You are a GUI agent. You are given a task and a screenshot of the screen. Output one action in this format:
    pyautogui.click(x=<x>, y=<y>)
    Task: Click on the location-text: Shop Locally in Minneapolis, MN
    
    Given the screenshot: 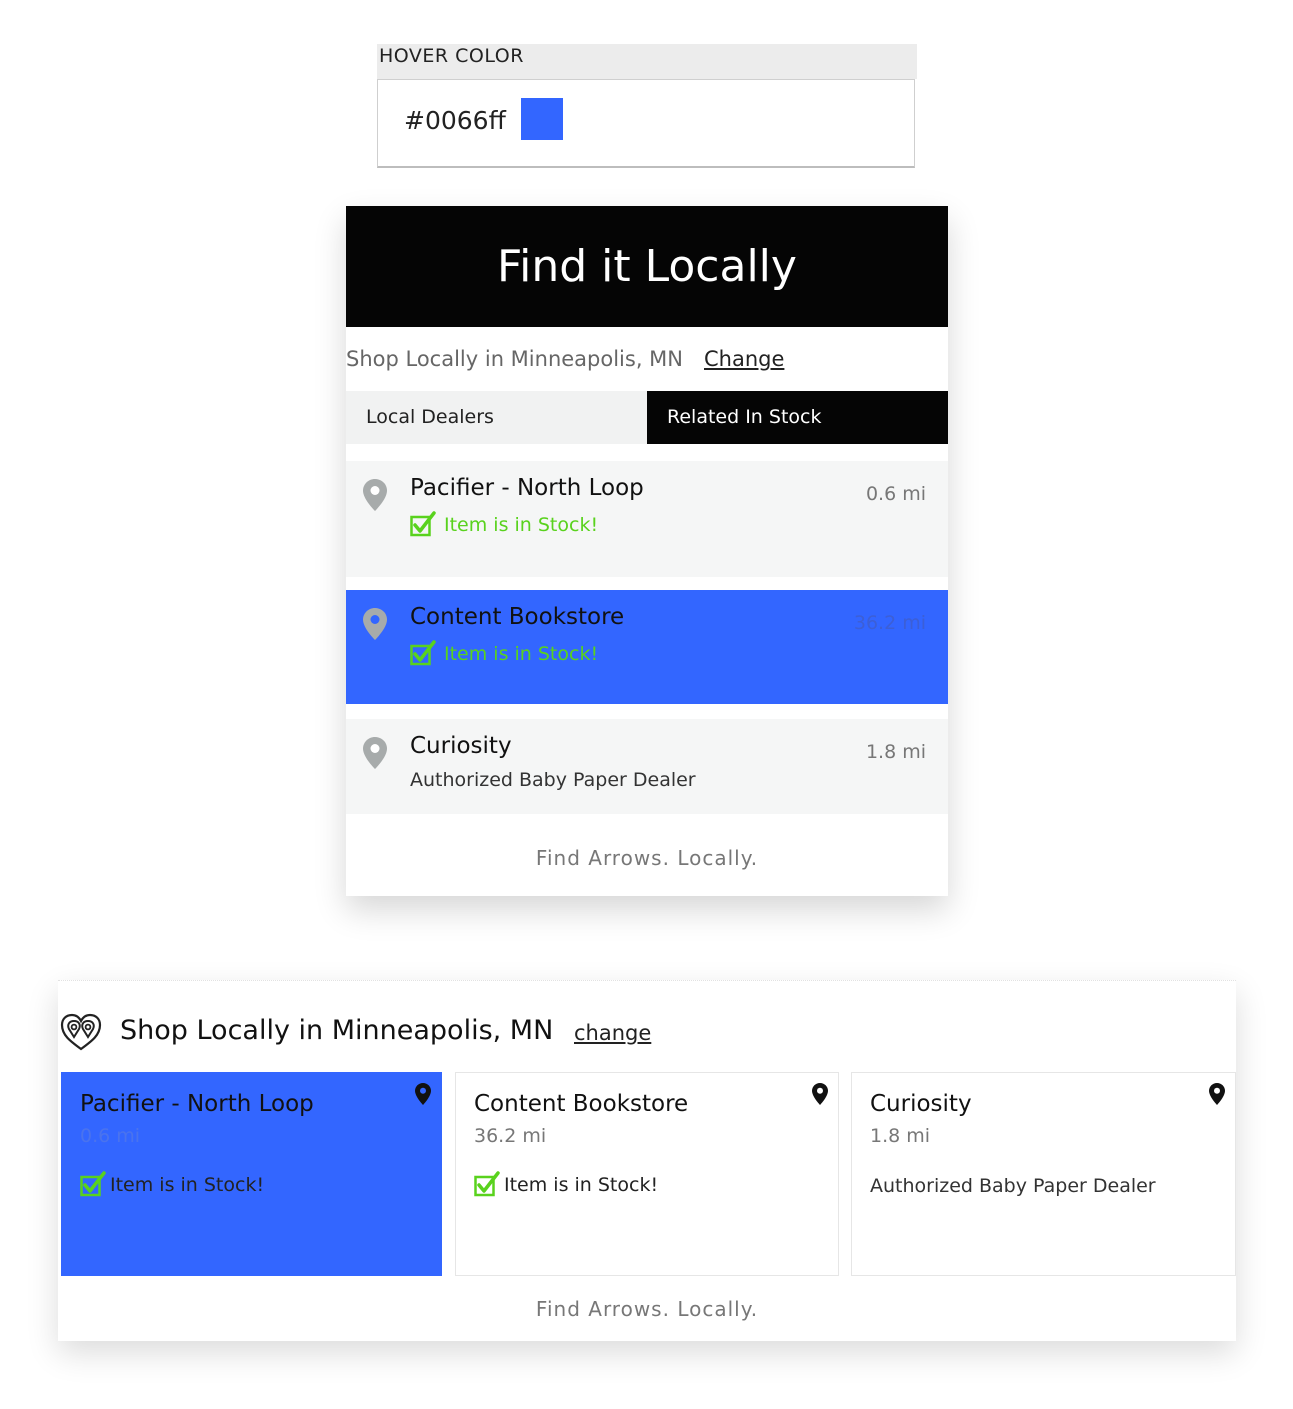 What is the action you would take?
    pyautogui.click(x=515, y=359)
    